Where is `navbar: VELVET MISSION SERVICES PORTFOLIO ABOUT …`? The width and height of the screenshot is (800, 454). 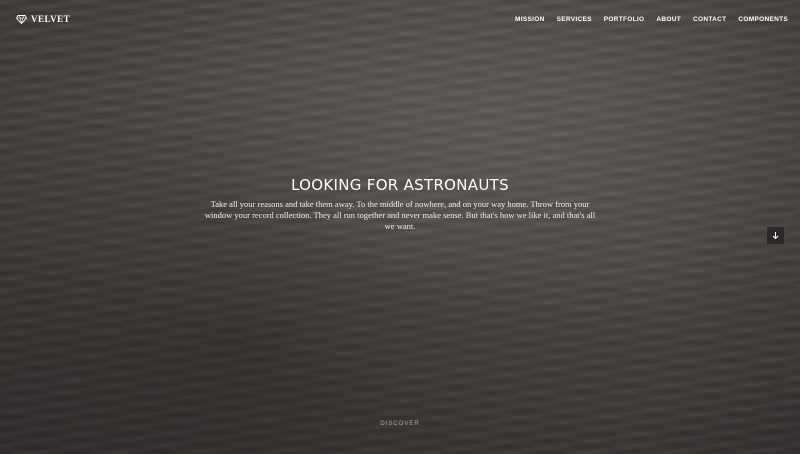 navbar: VELVET MISSION SERVICES PORTFOLIO ABOUT … is located at coordinates (400, 20).